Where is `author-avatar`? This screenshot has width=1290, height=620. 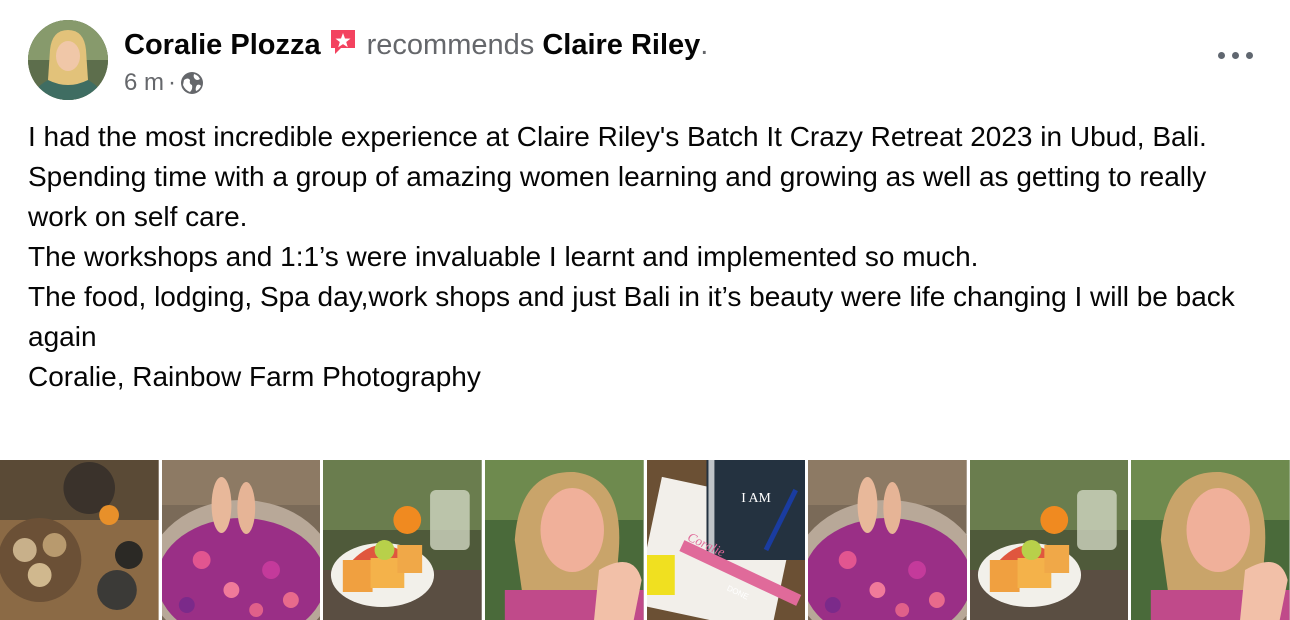 author-avatar is located at coordinates (68, 60).